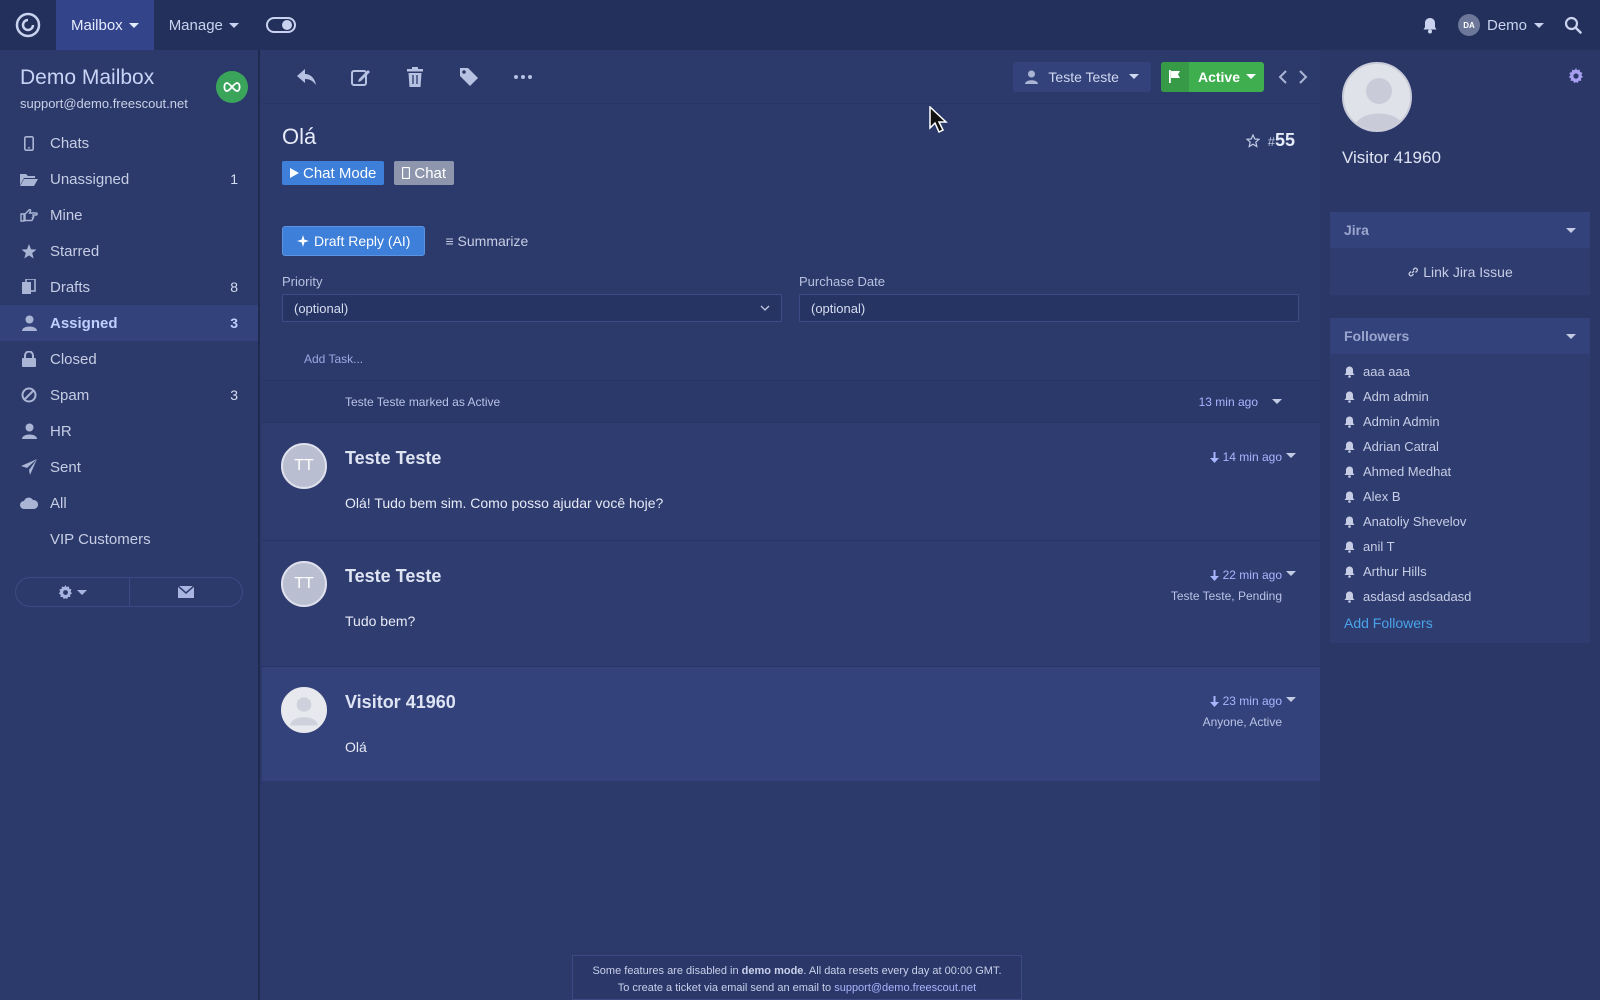  I want to click on chevron-right-icon, so click(1303, 76).